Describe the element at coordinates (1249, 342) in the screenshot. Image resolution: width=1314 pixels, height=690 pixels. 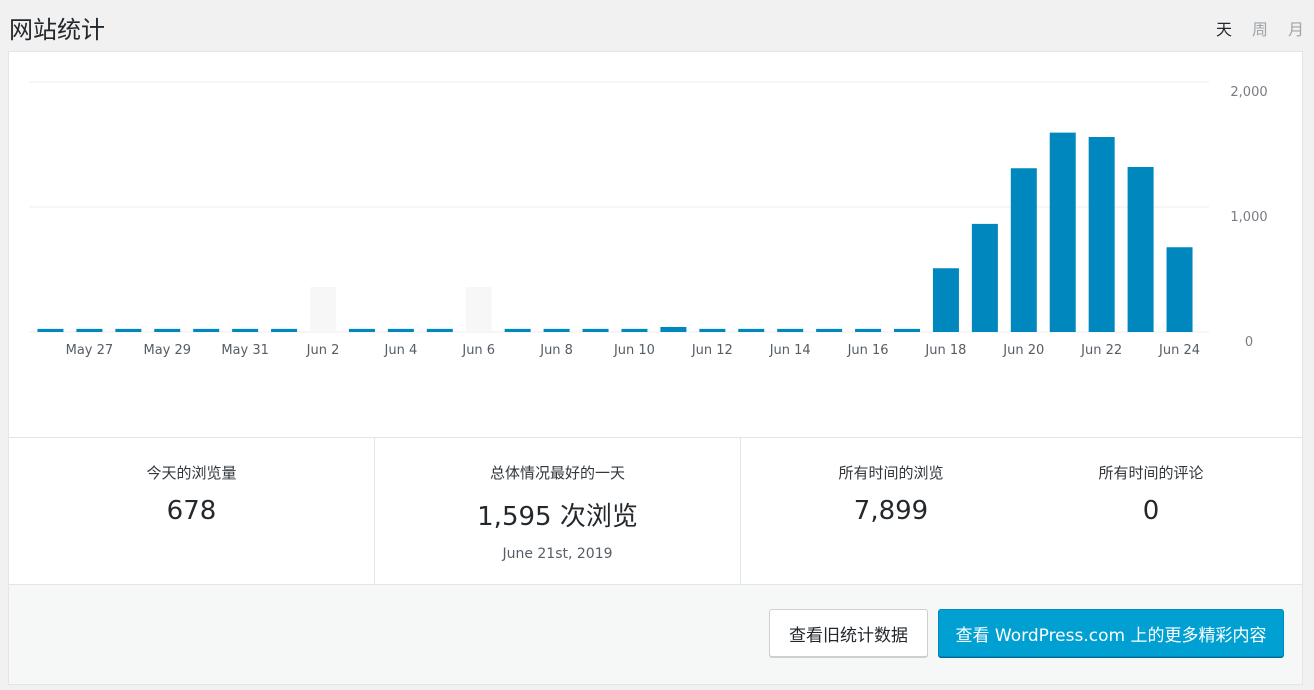
I see `y-tick-label: 0` at that location.